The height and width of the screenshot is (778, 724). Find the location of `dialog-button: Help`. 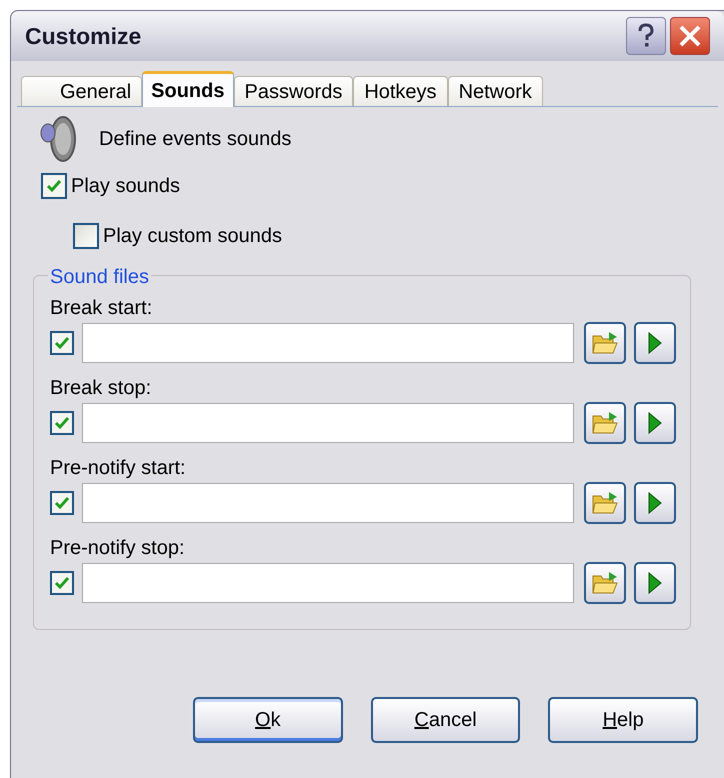

dialog-button: Help is located at coordinates (623, 720).